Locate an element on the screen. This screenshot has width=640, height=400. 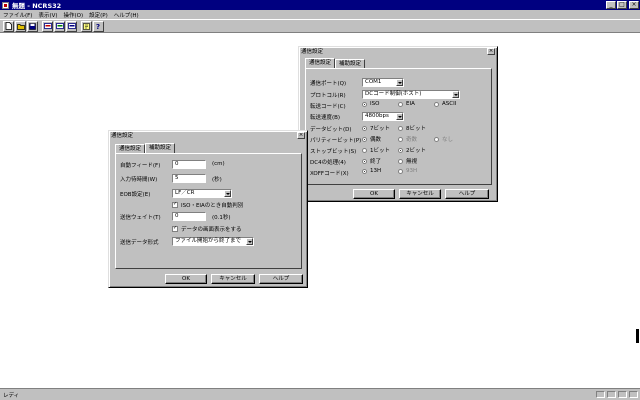
receive-icon is located at coordinates (59, 26).